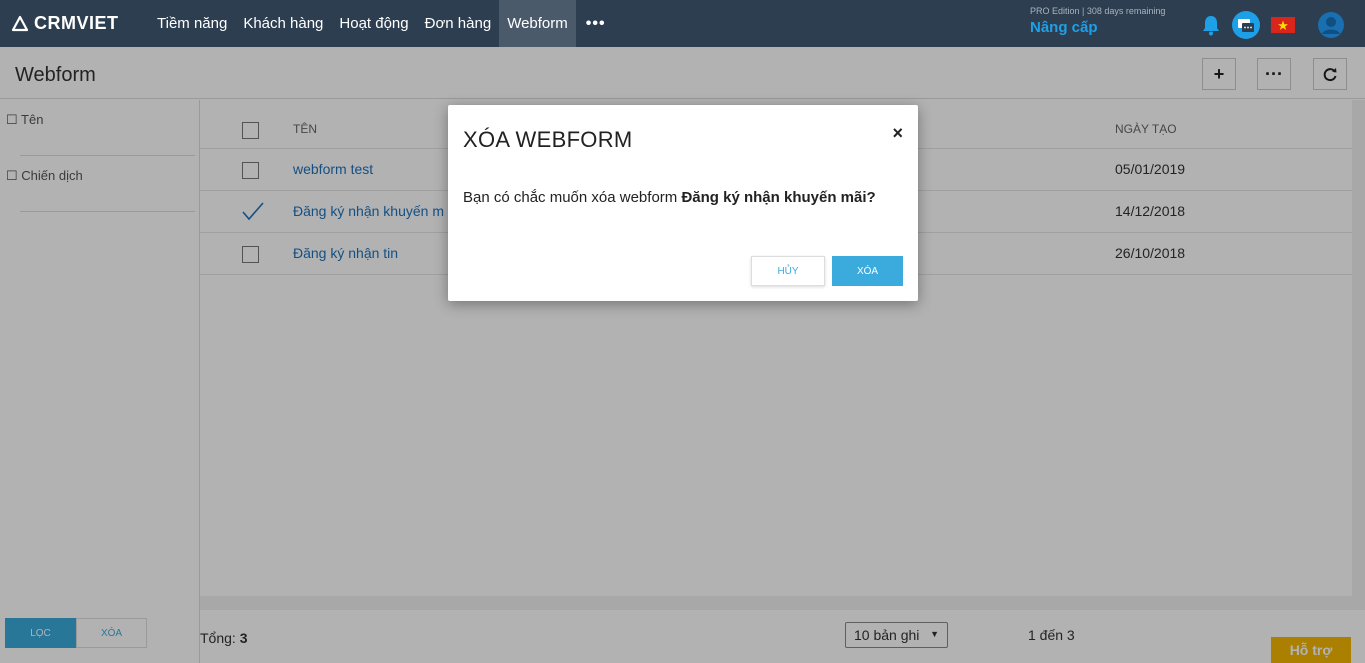 The image size is (1365, 663). What do you see at coordinates (1246, 25) in the screenshot?
I see `chat-icon` at bounding box center [1246, 25].